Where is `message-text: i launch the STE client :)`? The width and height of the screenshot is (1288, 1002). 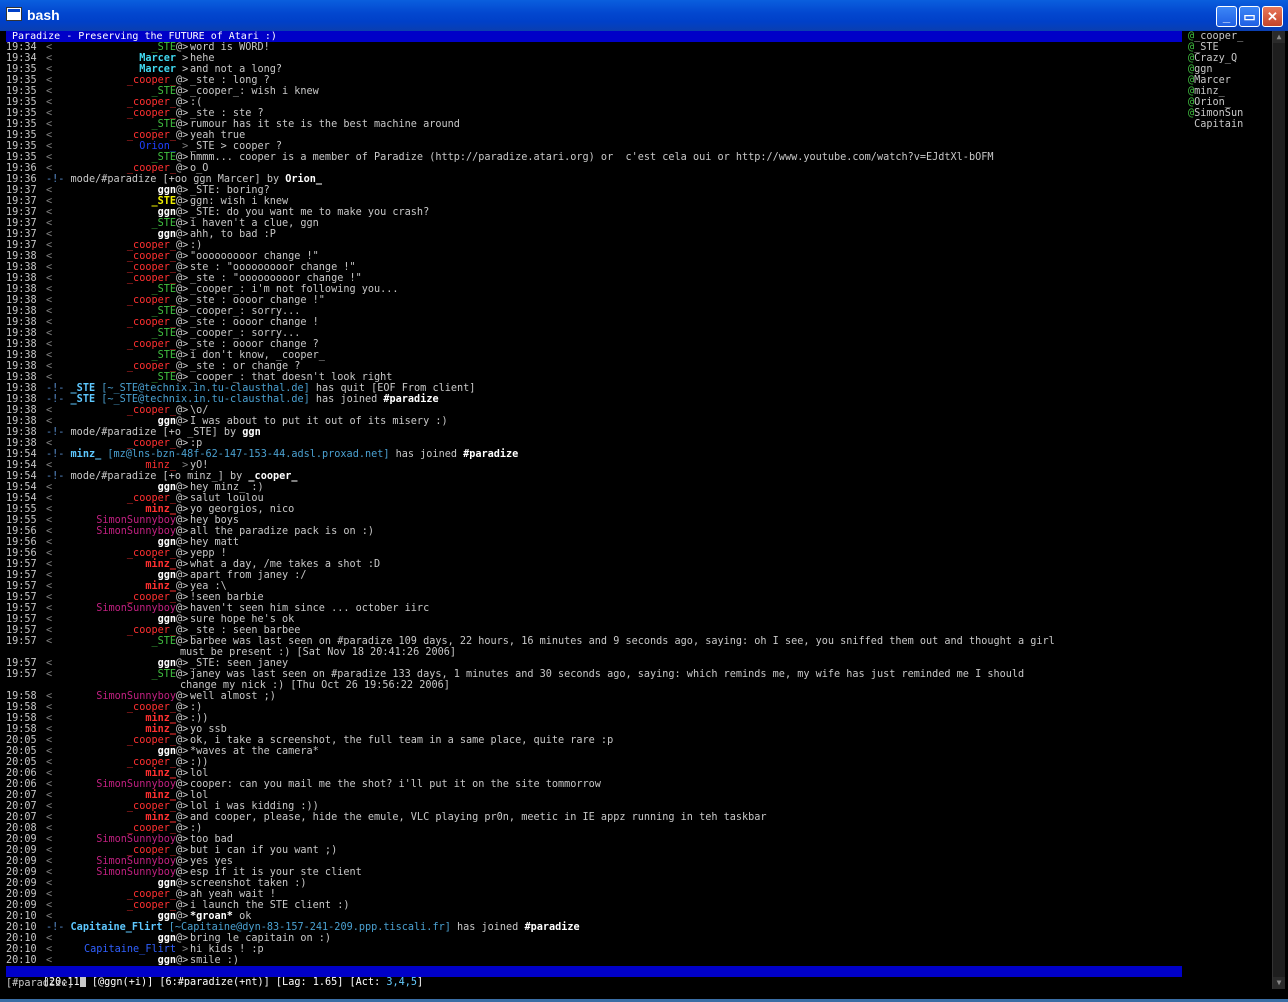
message-text: i launch the STE client :) is located at coordinates (270, 905).